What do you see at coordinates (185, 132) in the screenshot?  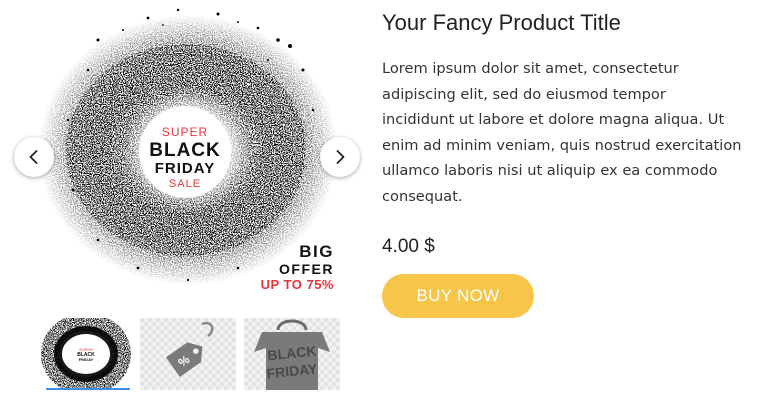 I see `badge-super-text: SUPER` at bounding box center [185, 132].